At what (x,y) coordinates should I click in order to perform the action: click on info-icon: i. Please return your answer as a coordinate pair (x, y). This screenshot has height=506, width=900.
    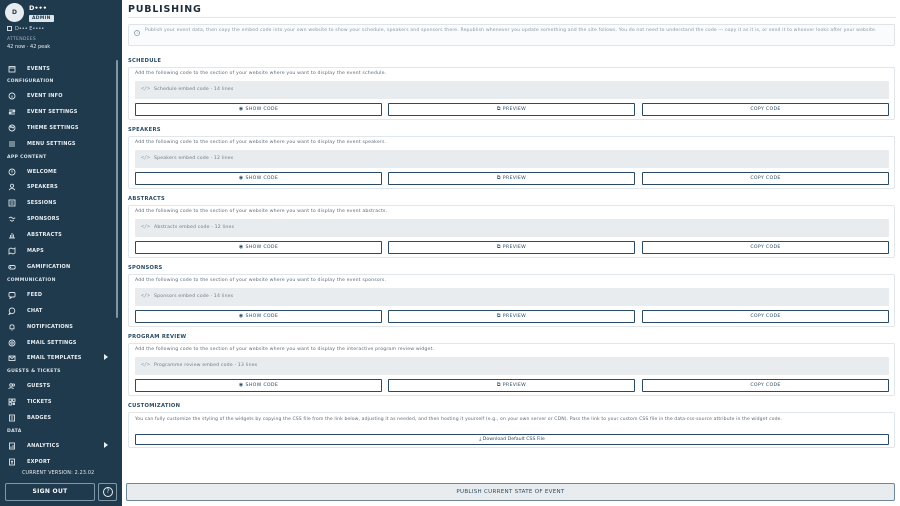
    Looking at the image, I should click on (137, 33).